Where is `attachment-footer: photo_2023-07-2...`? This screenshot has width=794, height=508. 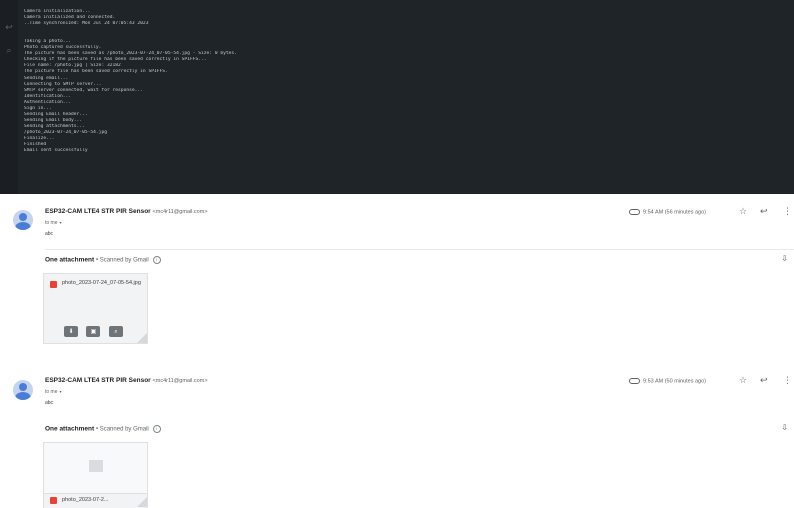 attachment-footer: photo_2023-07-2... is located at coordinates (95, 500).